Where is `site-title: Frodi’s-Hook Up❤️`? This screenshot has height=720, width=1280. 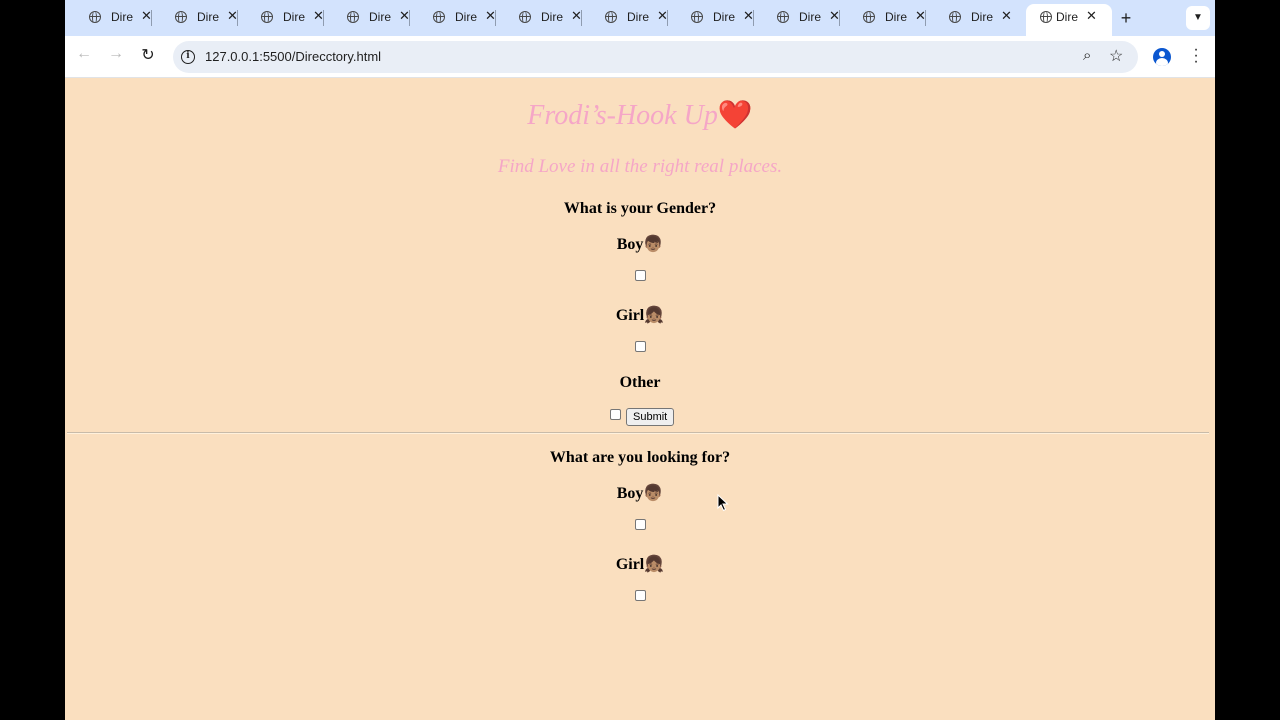 site-title: Frodi’s-Hook Up❤️ is located at coordinates (640, 115).